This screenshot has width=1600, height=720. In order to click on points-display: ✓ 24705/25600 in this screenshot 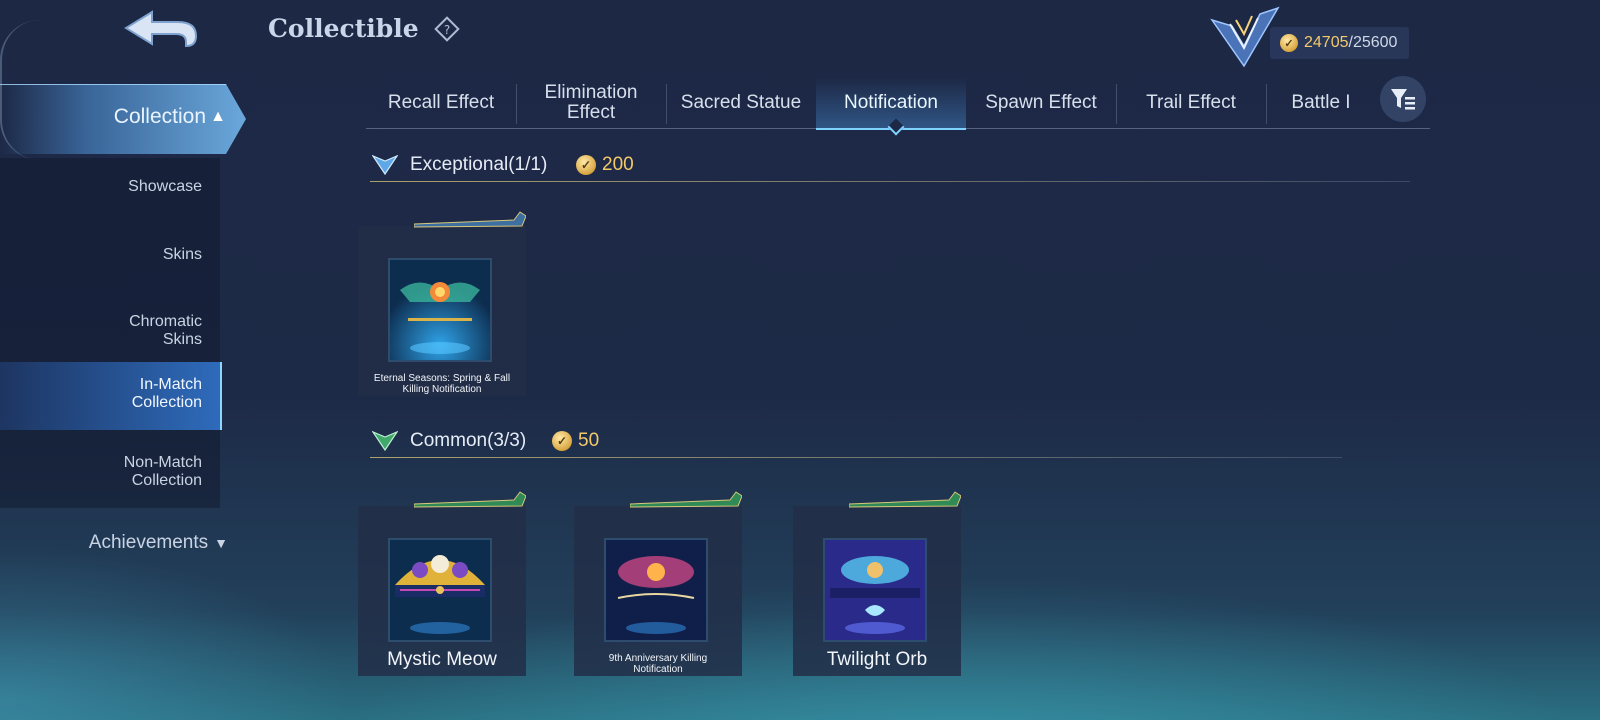, I will do `click(1340, 43)`.